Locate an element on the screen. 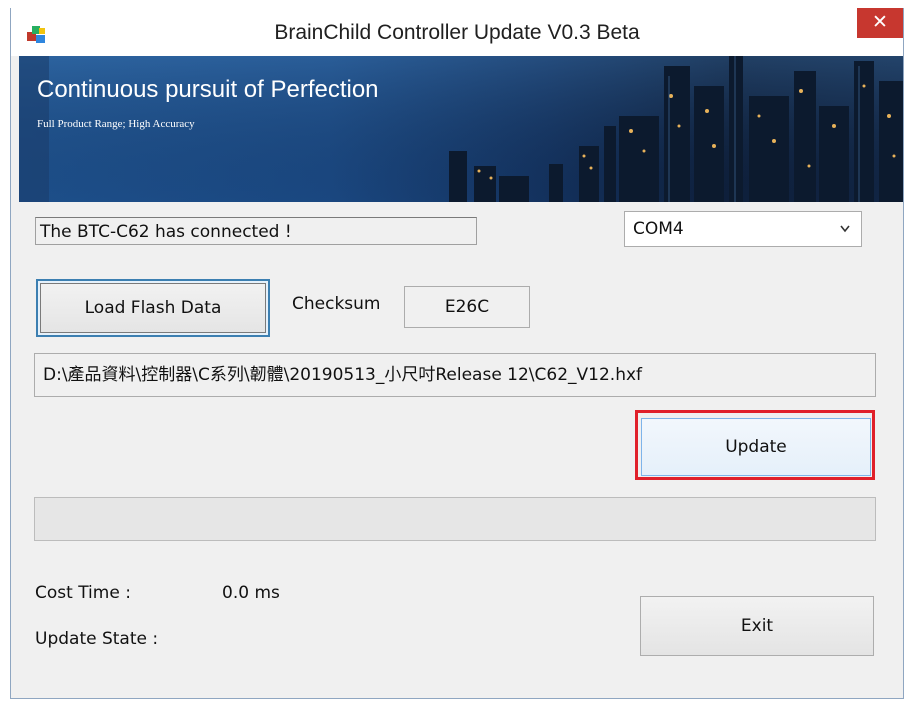 The height and width of the screenshot is (706, 904). com-port-value: COM4 is located at coordinates (658, 229).